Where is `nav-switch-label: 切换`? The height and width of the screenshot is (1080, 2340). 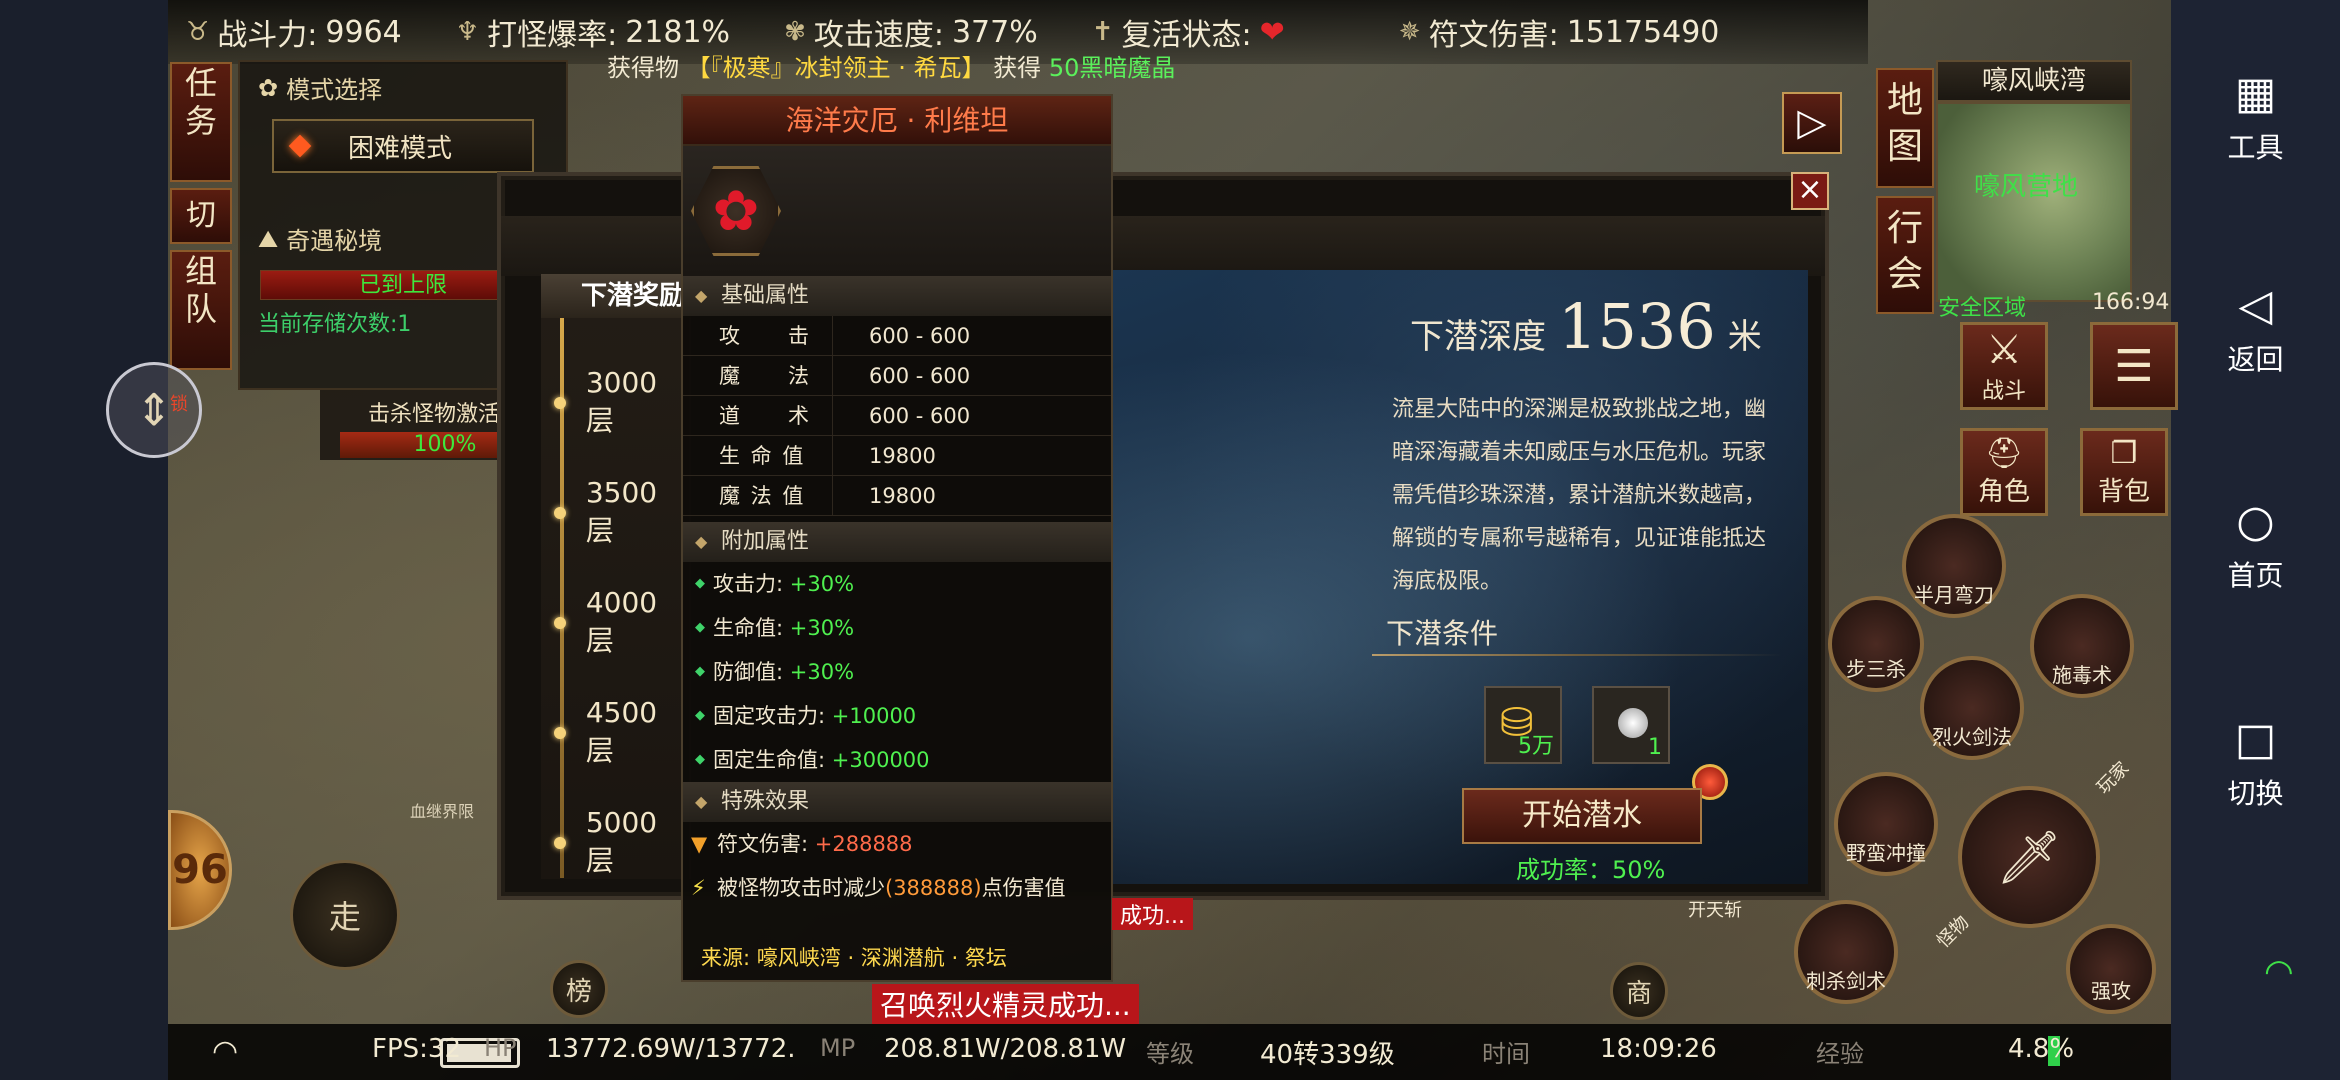
nav-switch-label: 切换 is located at coordinates (2255, 793).